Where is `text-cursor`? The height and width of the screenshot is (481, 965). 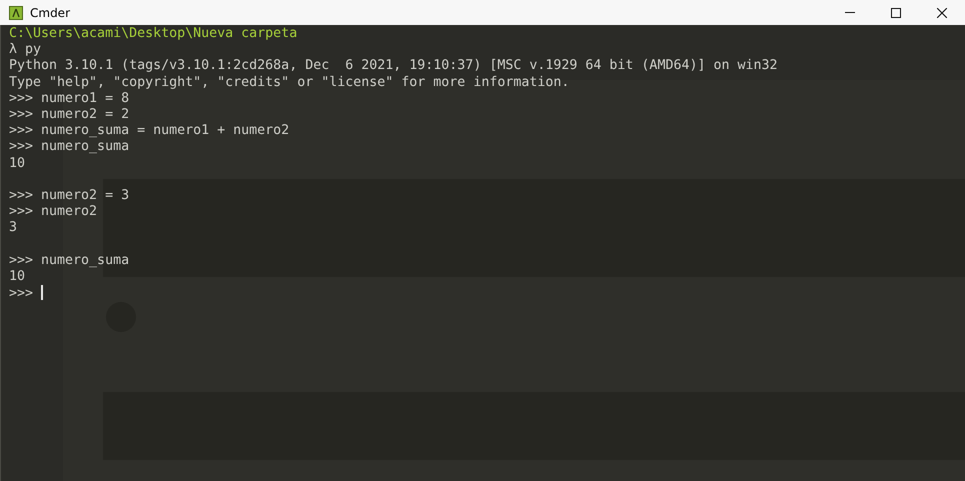
text-cursor is located at coordinates (42, 292).